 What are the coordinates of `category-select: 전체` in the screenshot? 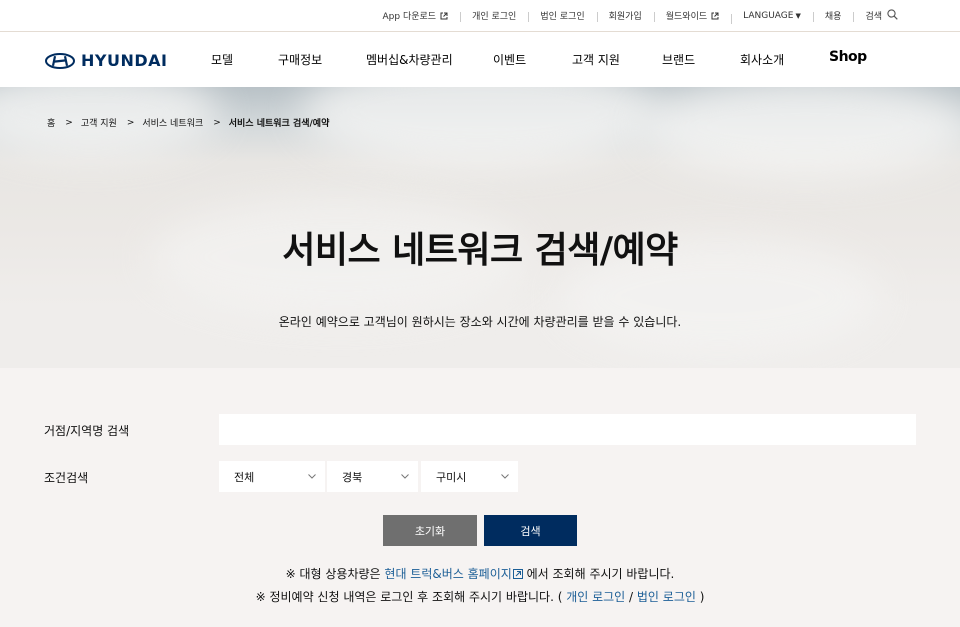 It's located at (272, 476).